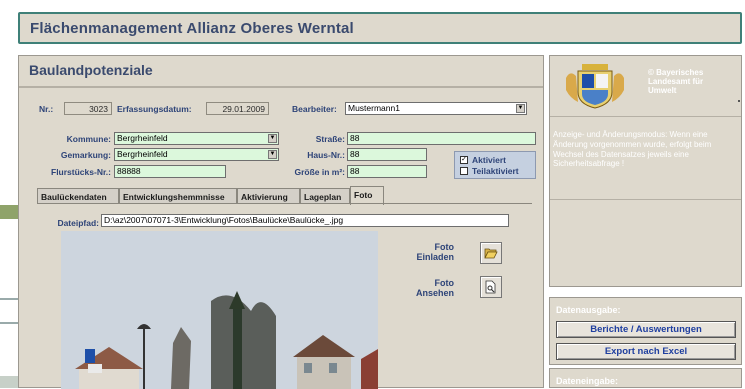 The width and height of the screenshot is (745, 389). Describe the element at coordinates (46, 109) in the screenshot. I see `nr-label: Nr.:` at that location.